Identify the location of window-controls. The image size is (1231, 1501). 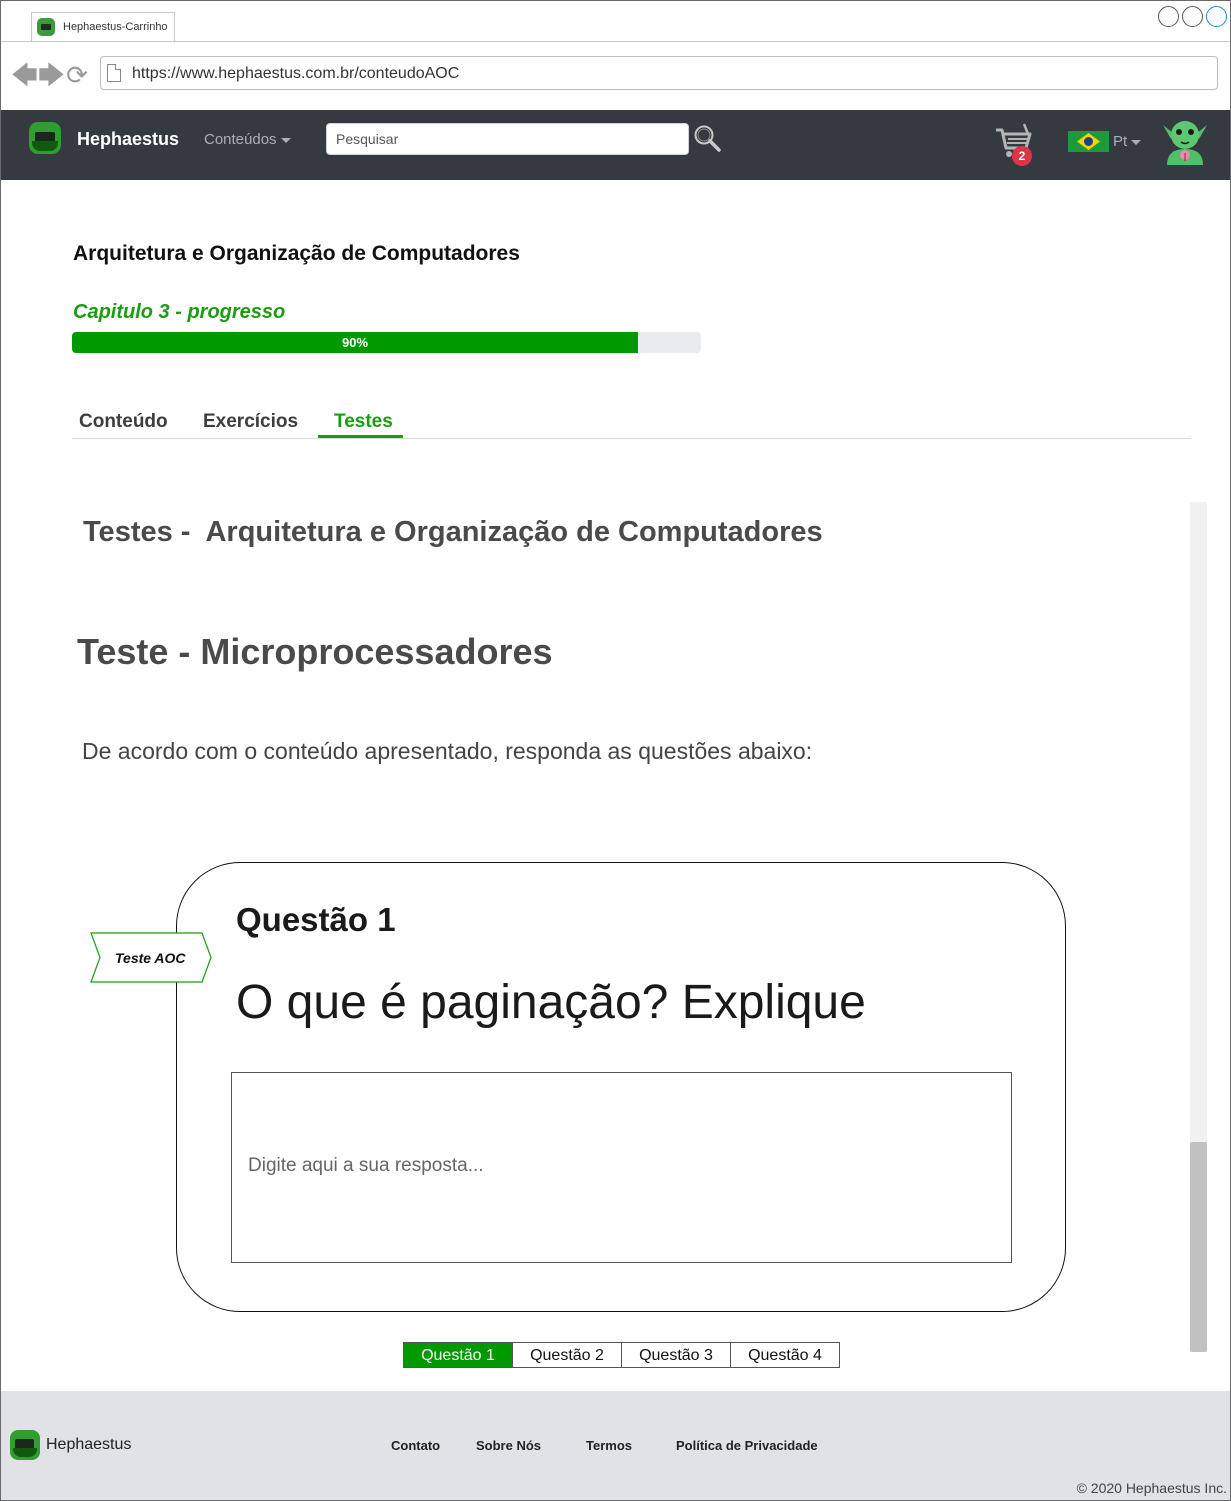
(1192, 16).